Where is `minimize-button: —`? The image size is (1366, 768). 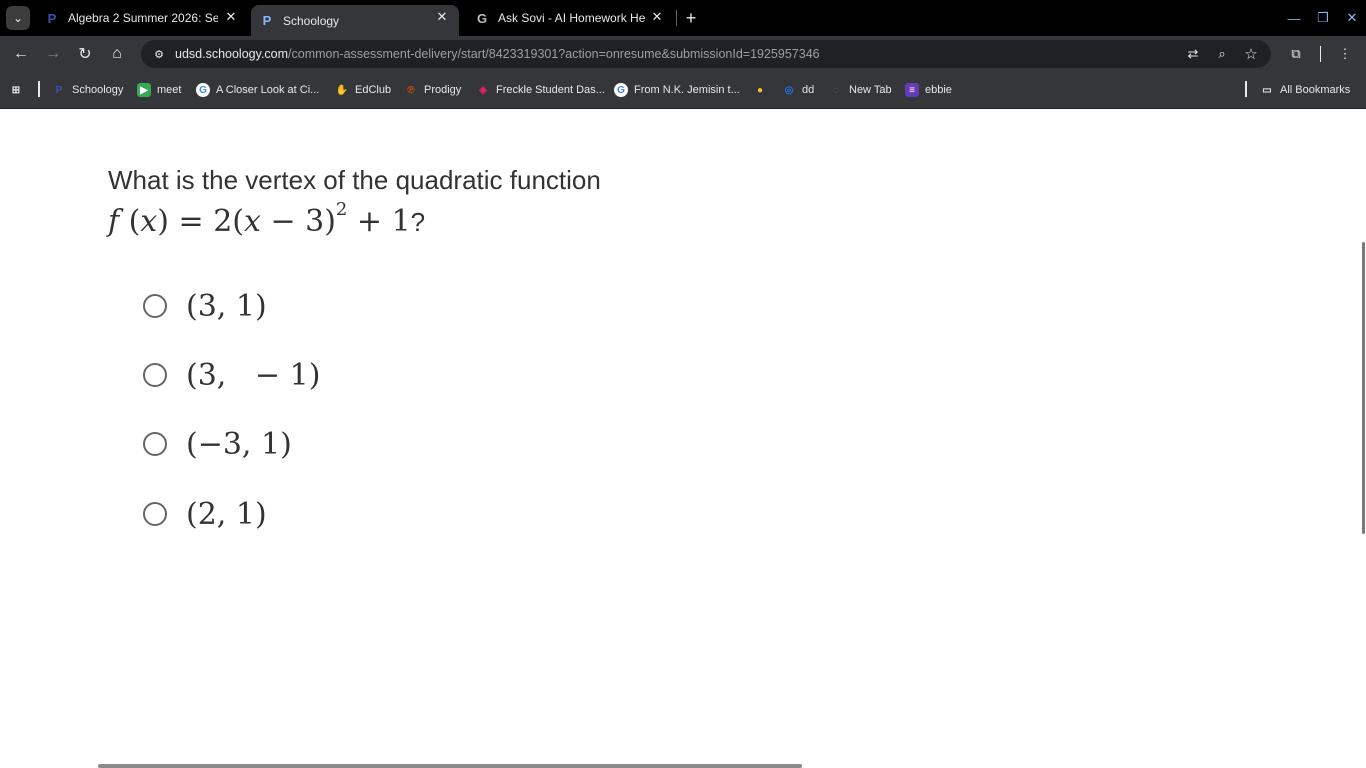
minimize-button: — is located at coordinates (1294, 18).